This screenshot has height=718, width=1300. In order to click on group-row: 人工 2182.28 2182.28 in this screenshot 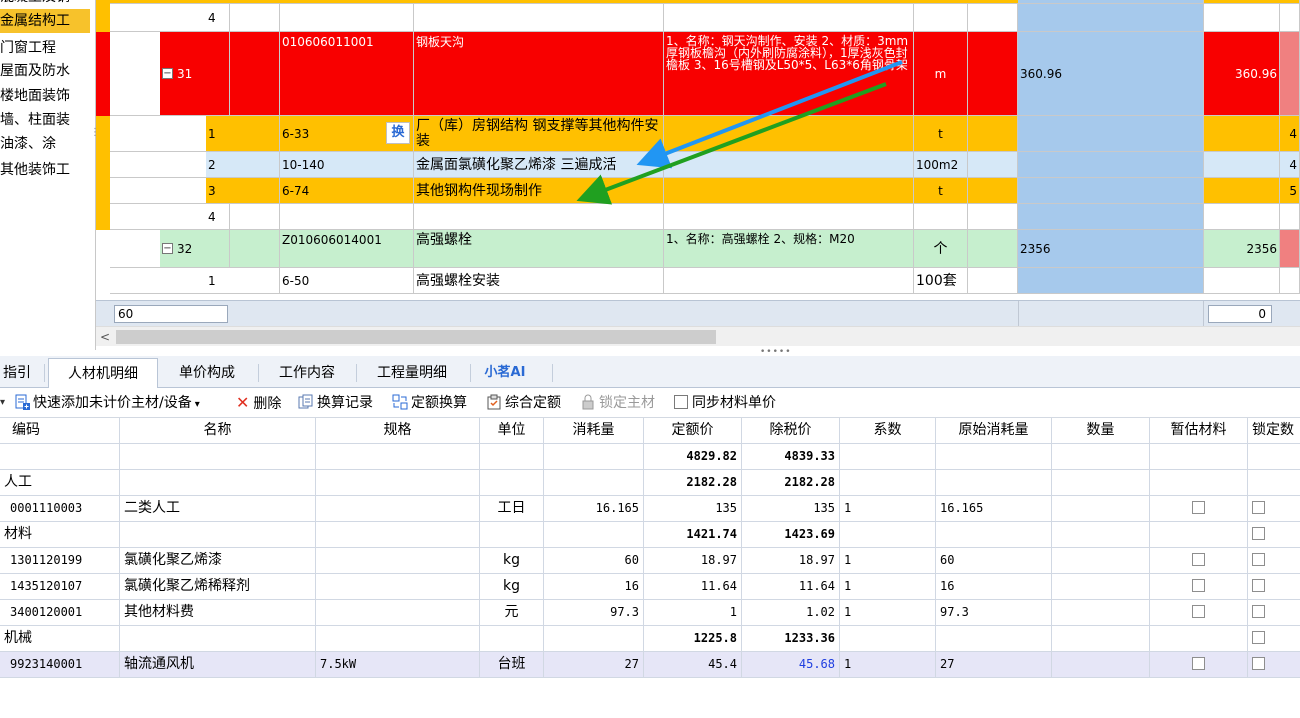, I will do `click(650, 483)`.